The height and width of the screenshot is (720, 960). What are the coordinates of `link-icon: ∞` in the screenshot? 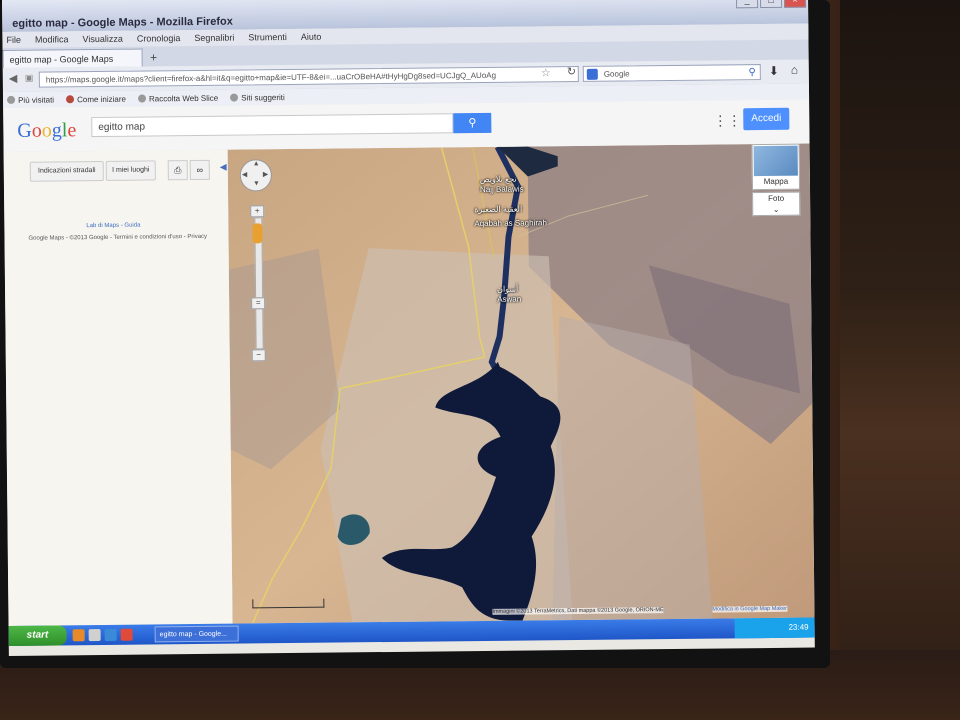 It's located at (199, 170).